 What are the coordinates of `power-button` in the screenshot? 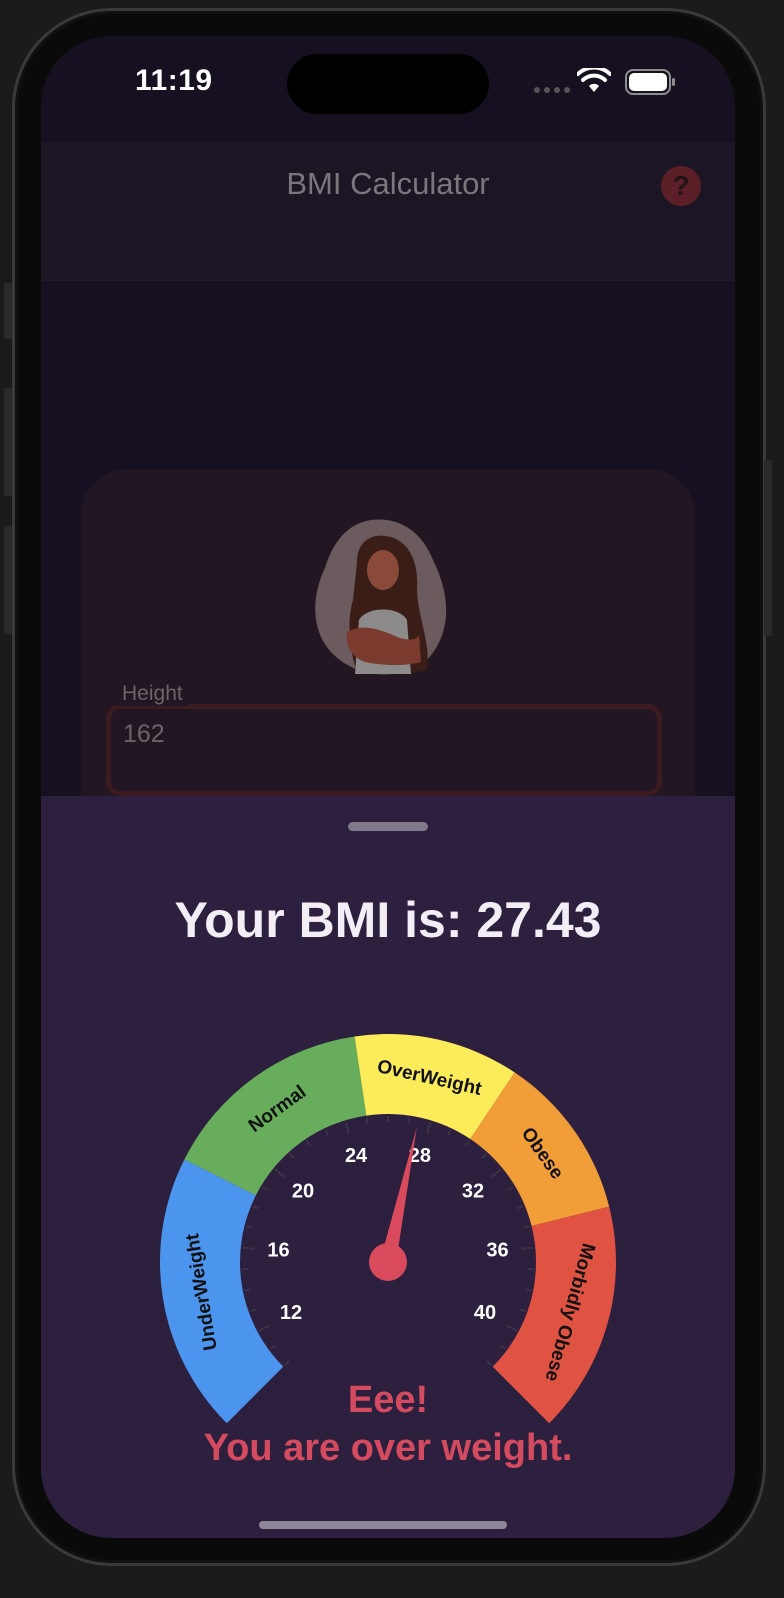 It's located at (768, 548).